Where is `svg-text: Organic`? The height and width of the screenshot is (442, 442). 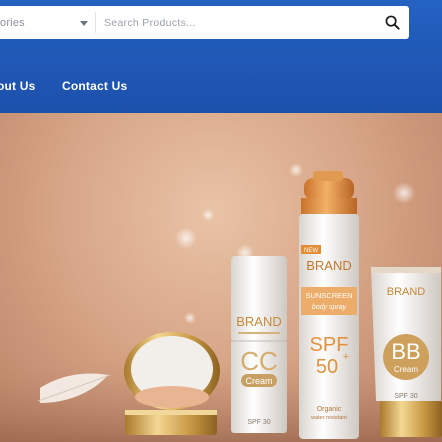 svg-text: Organic is located at coordinates (329, 409).